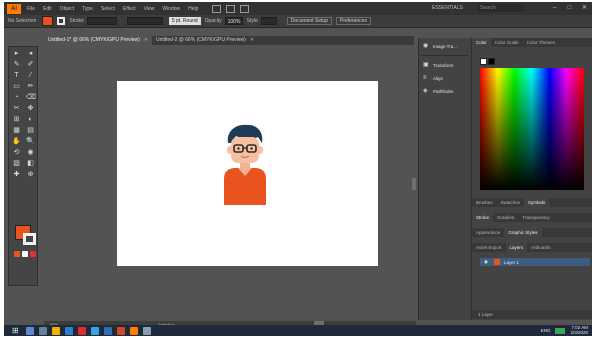  What do you see at coordinates (67, 9) in the screenshot?
I see `menu-object: Object` at bounding box center [67, 9].